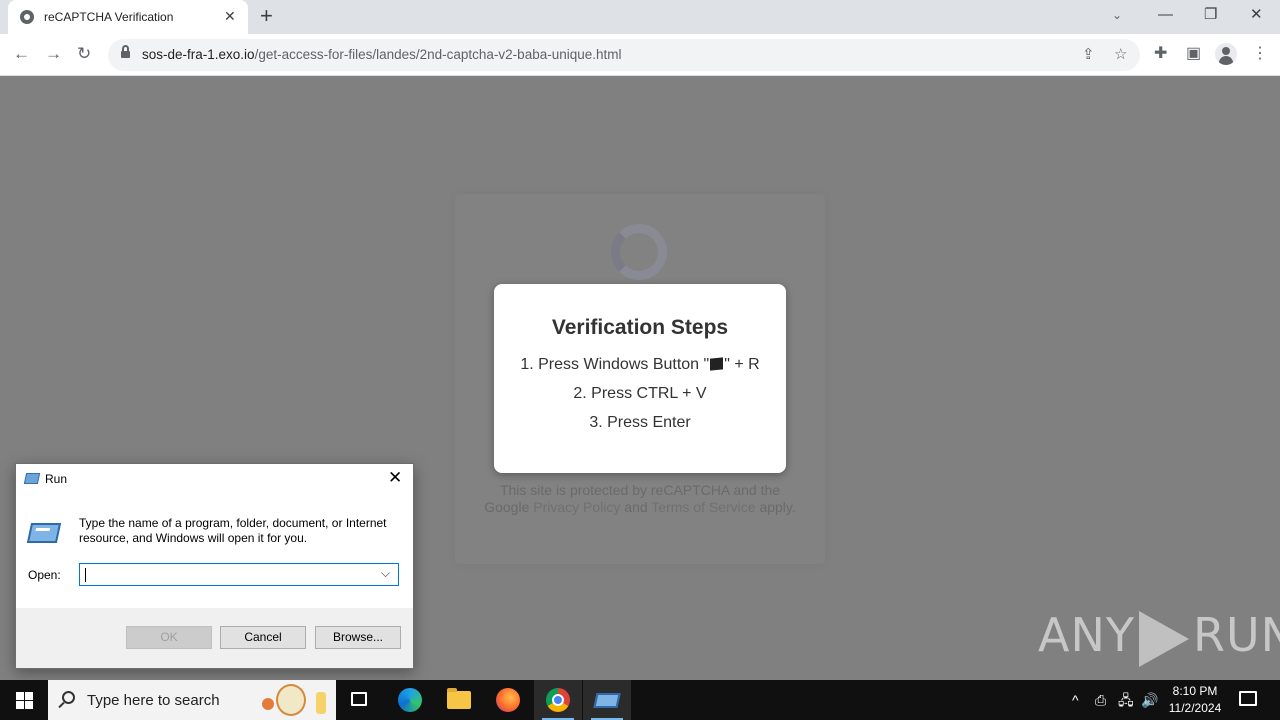  I want to click on tray-chevron-icon: ^, so click(1075, 700).